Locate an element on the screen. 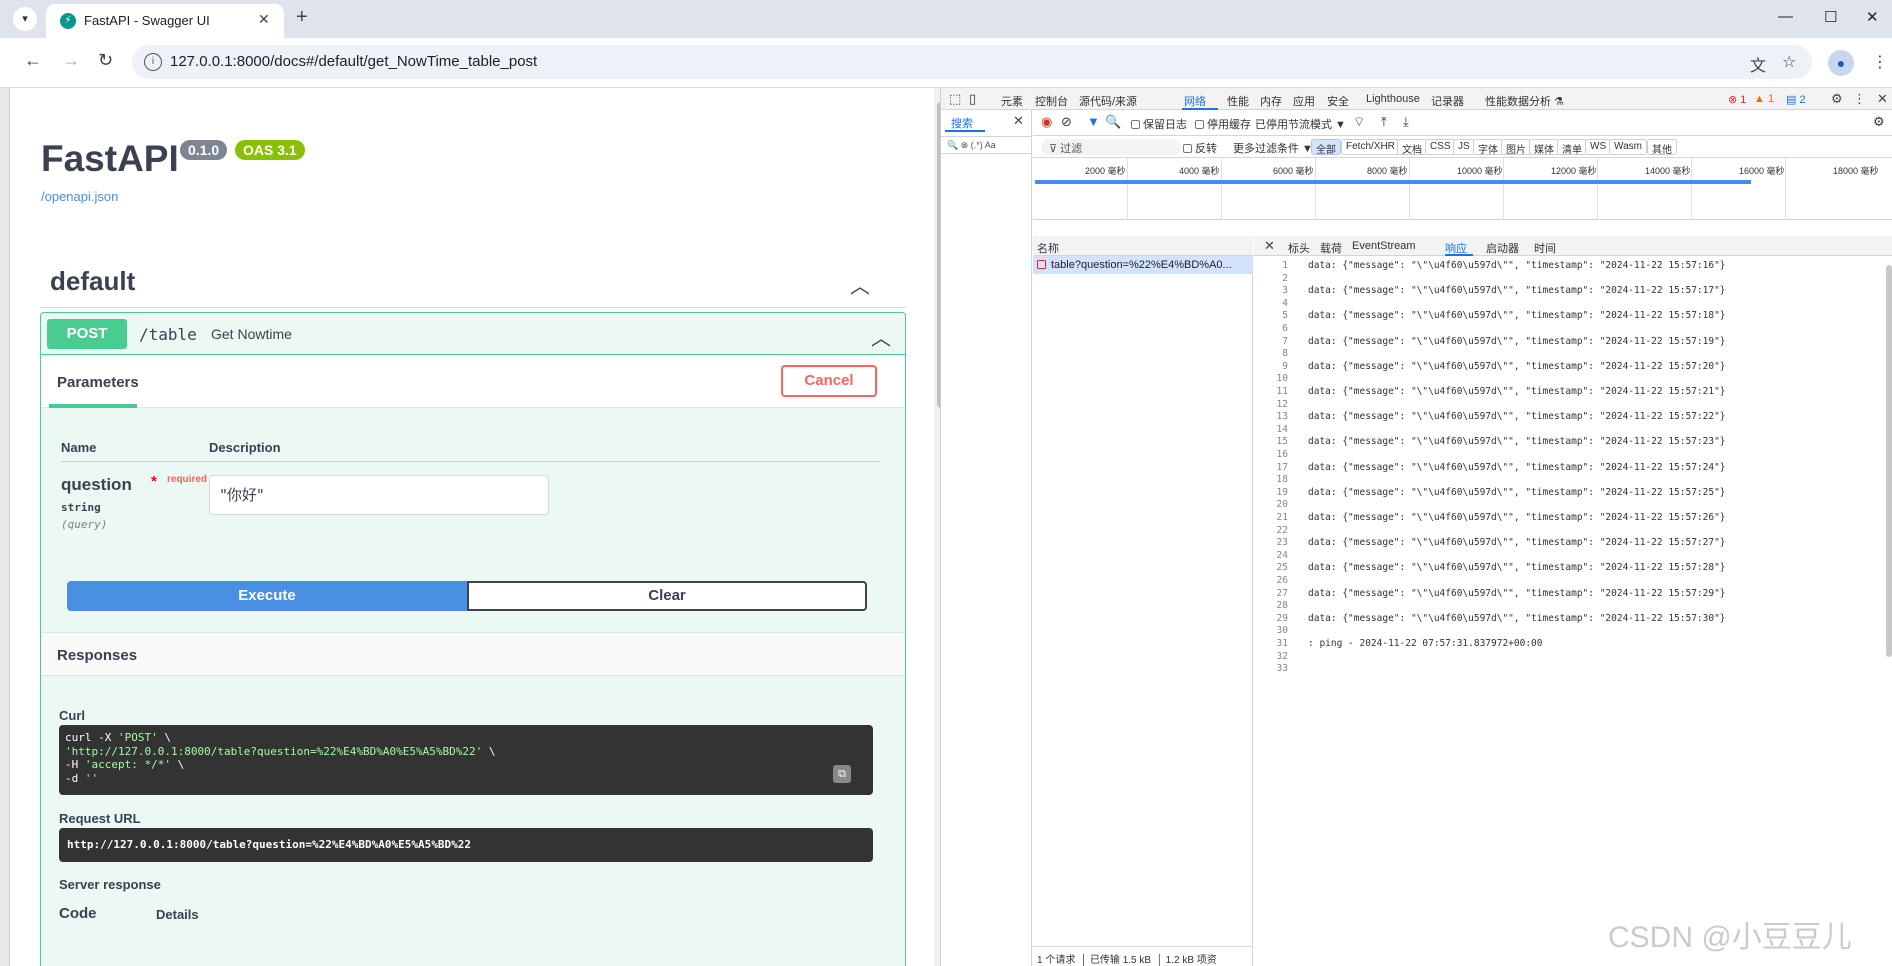 The height and width of the screenshot is (966, 1892). devtools-tab: 源代码/来源 is located at coordinates (1108, 101).